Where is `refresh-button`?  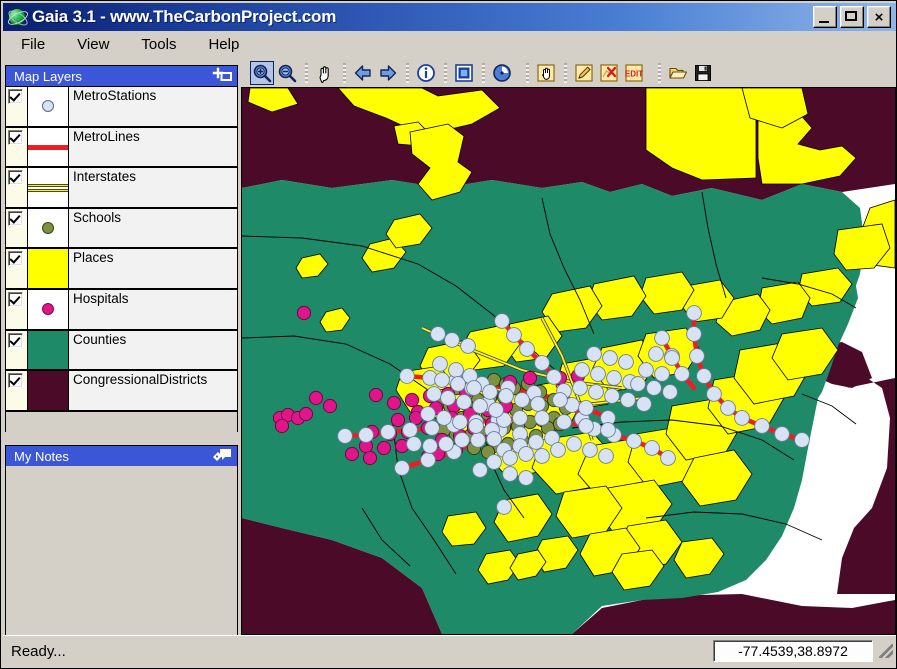
refresh-button is located at coordinates (502, 73).